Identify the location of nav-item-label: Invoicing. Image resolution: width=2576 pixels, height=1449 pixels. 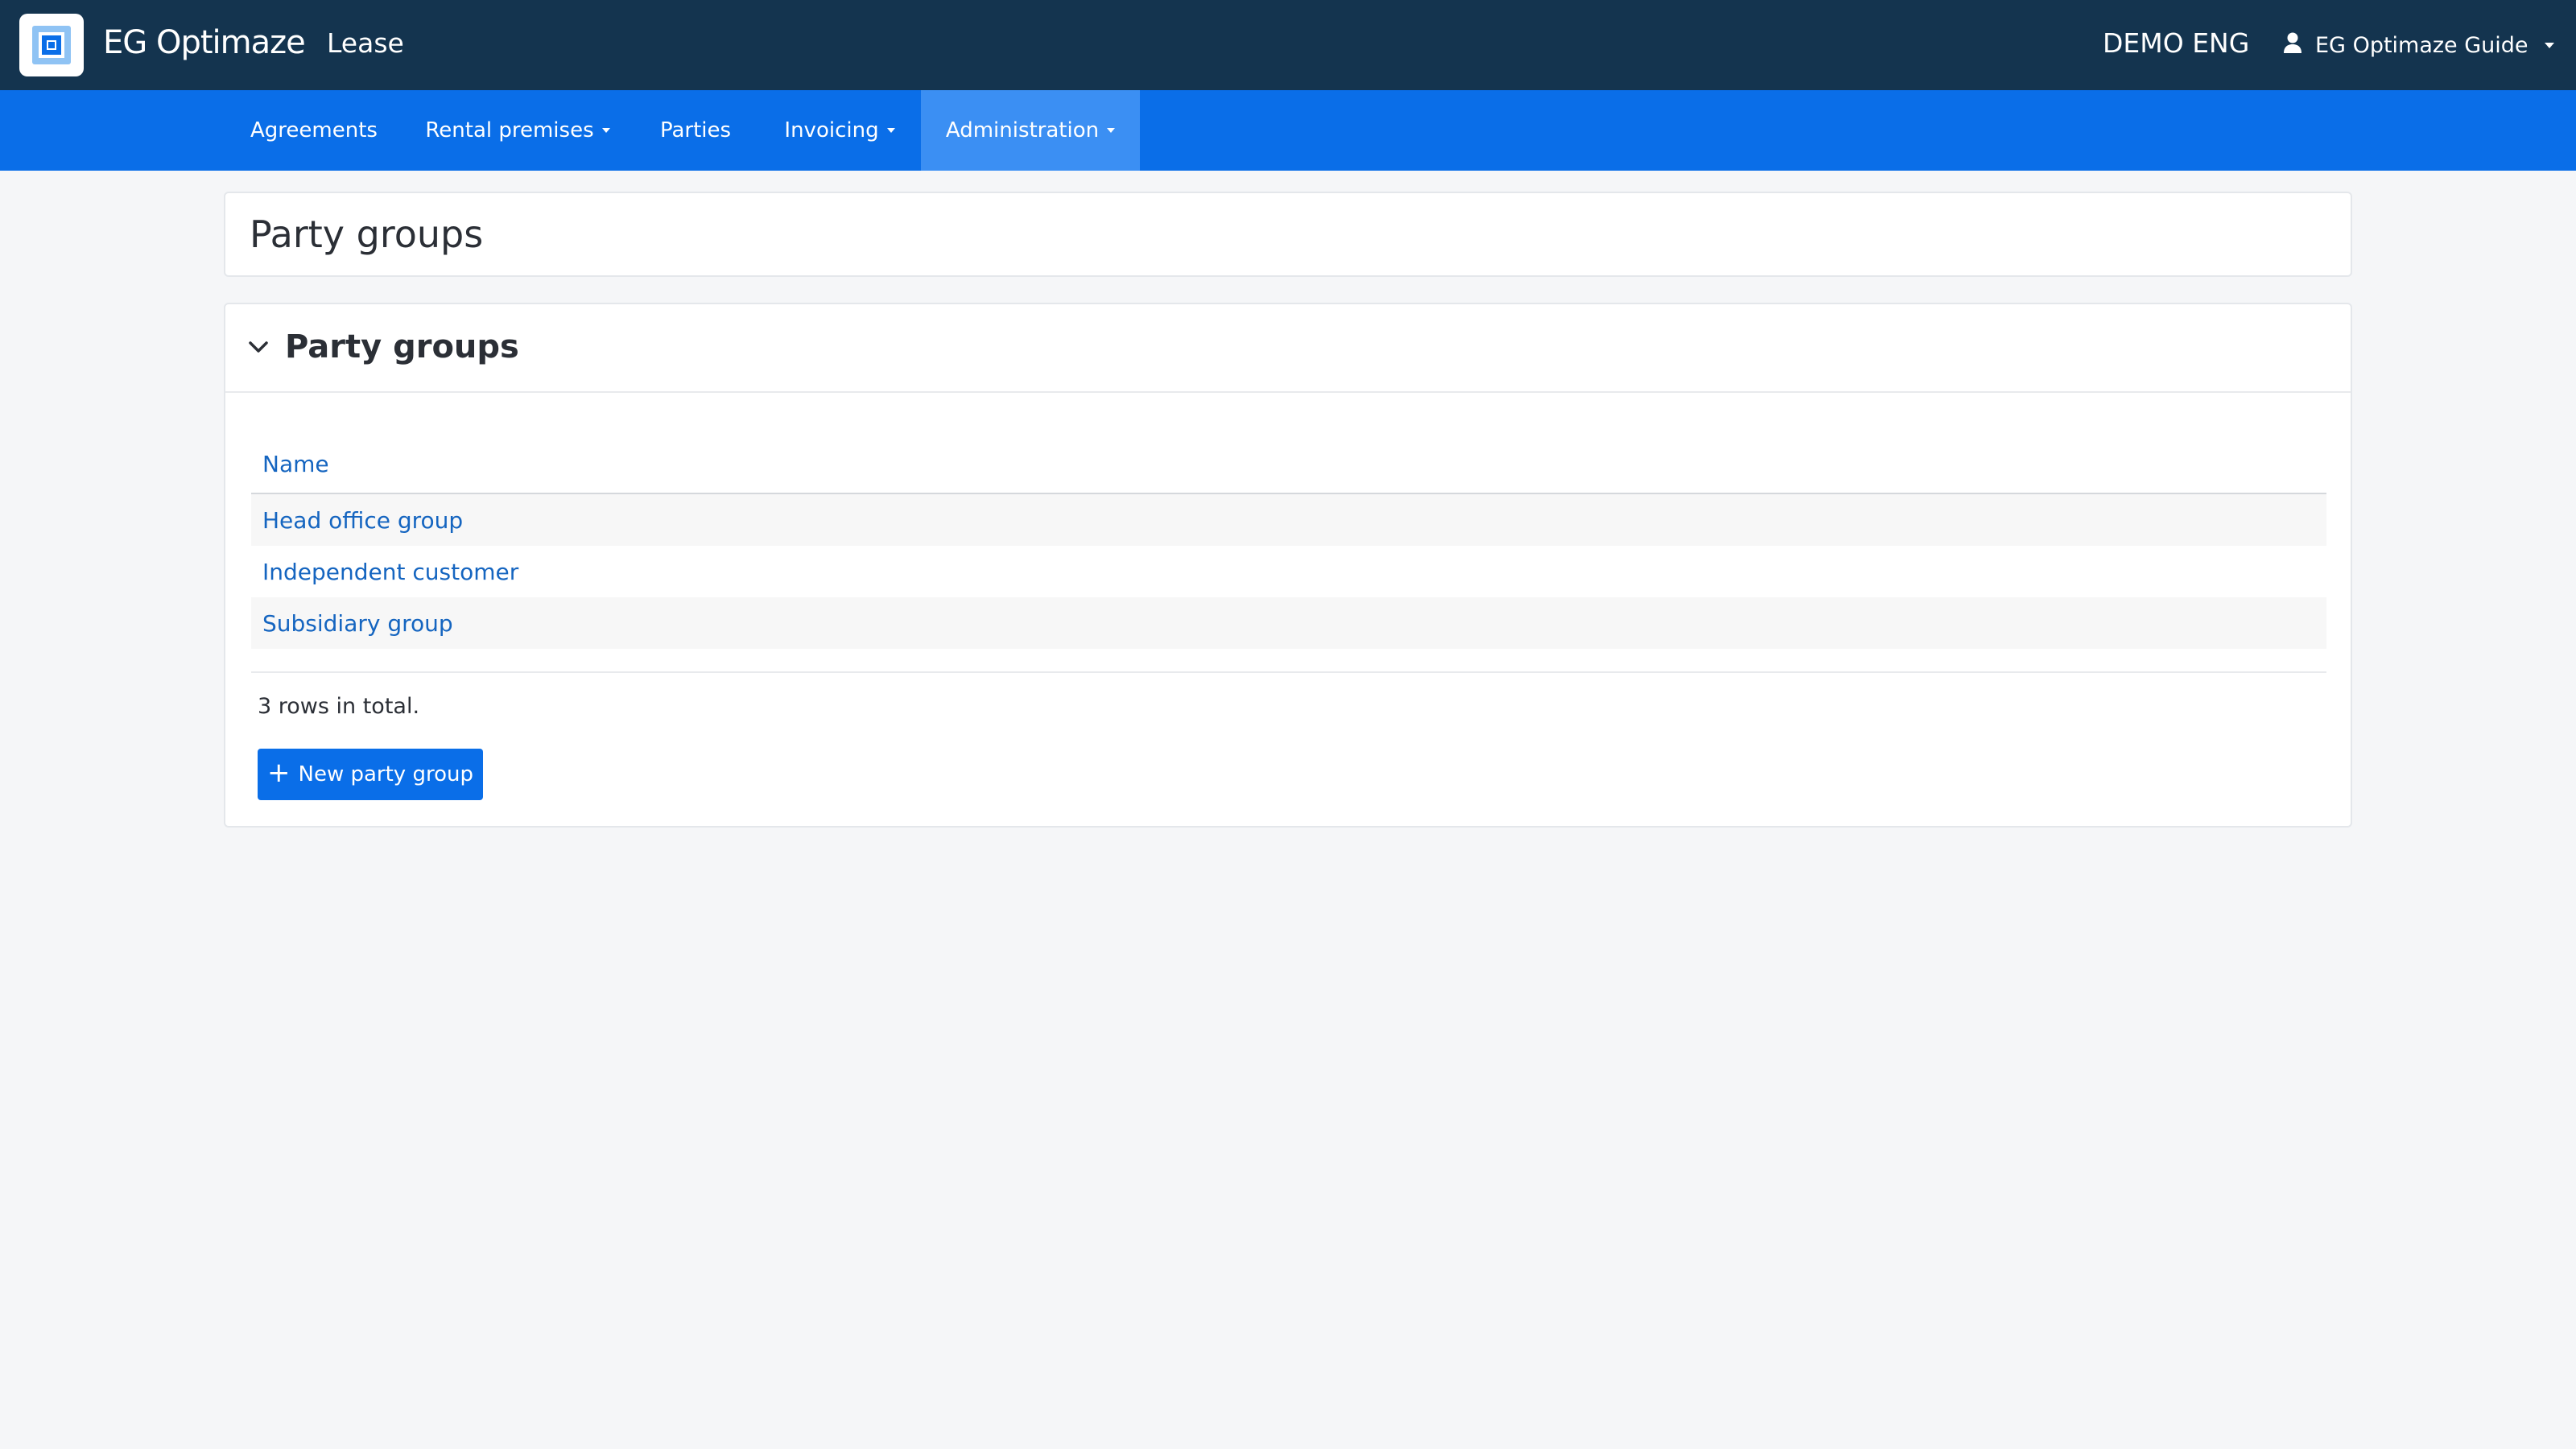
(831, 130).